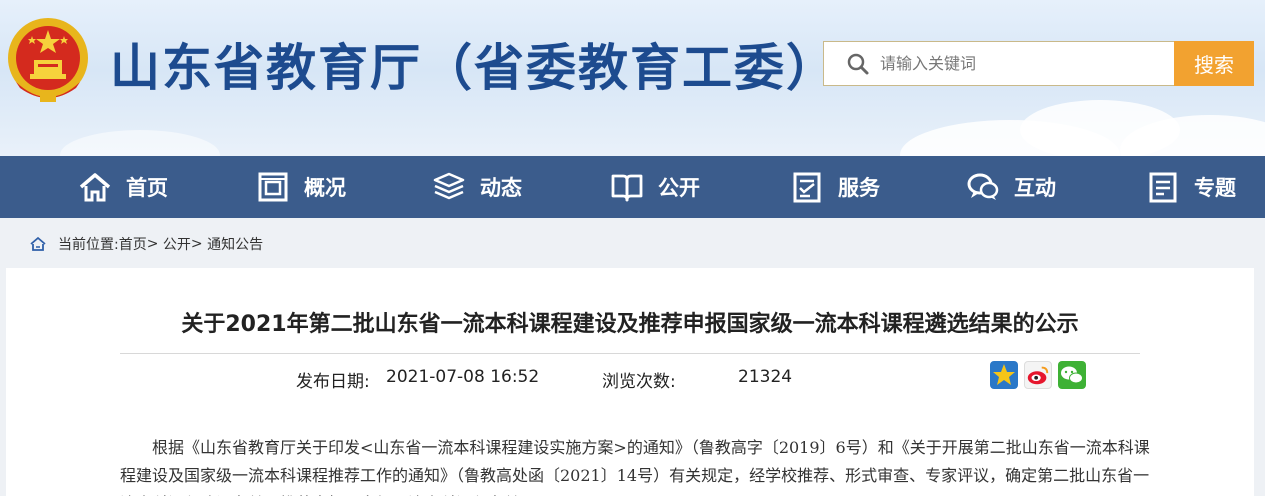  I want to click on nav-item-label: 专题, so click(1215, 188).